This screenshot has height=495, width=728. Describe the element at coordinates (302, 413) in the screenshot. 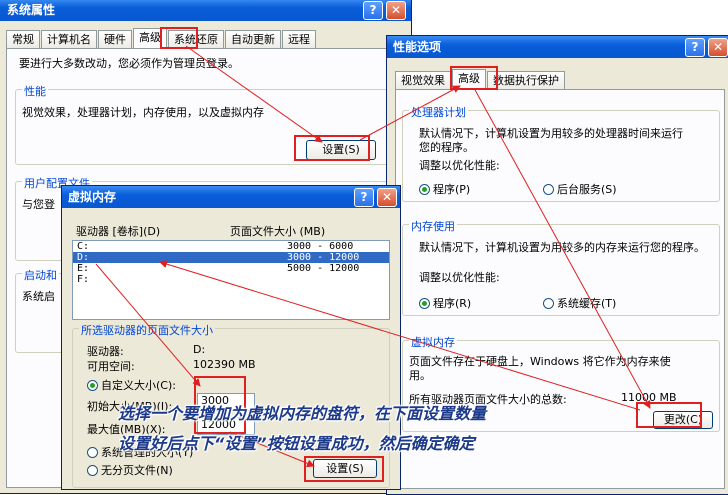

I see `annotation-line-1: 选择一个要增加为虚拟内存的盘符，在下面设置数量` at that location.